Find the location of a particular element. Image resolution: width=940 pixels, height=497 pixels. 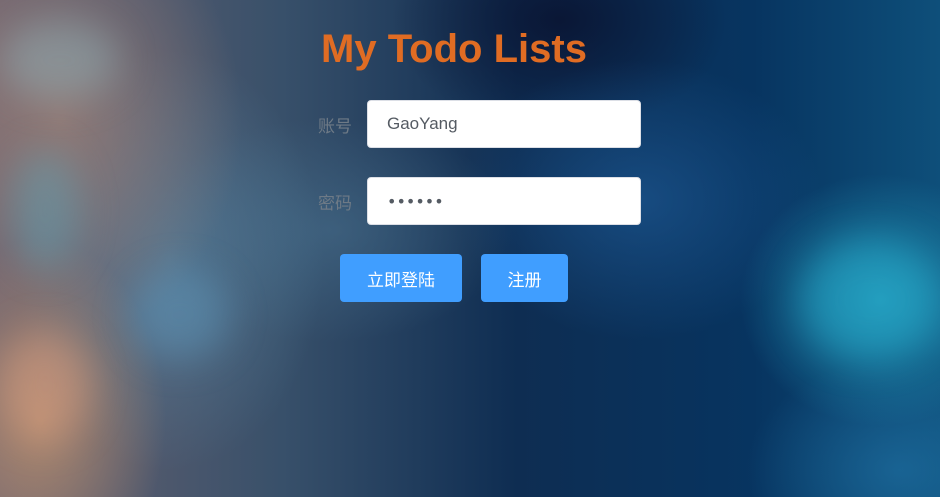

account-label: 账号 is located at coordinates (335, 126).